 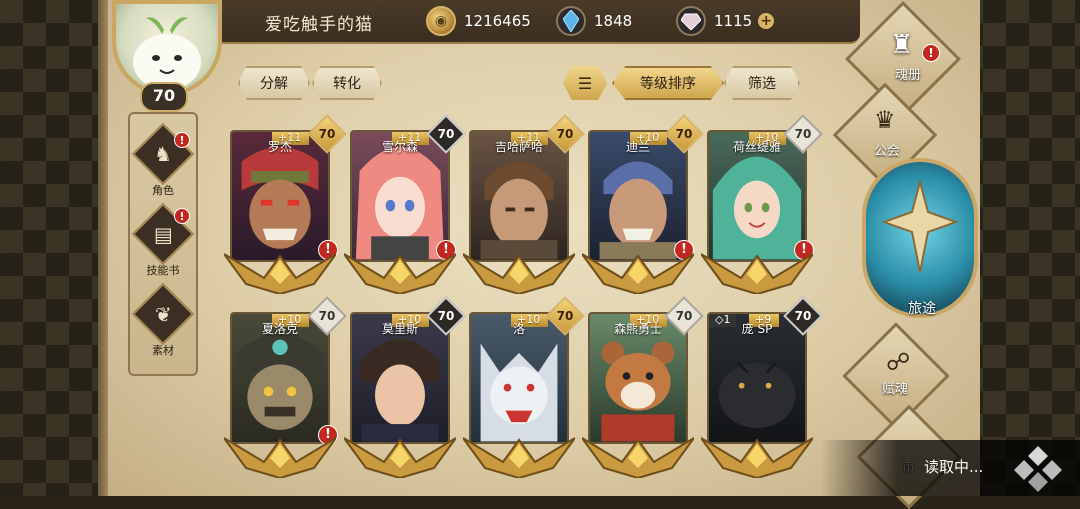 What do you see at coordinates (885, 120) in the screenshot?
I see `guild-icon: ♛` at bounding box center [885, 120].